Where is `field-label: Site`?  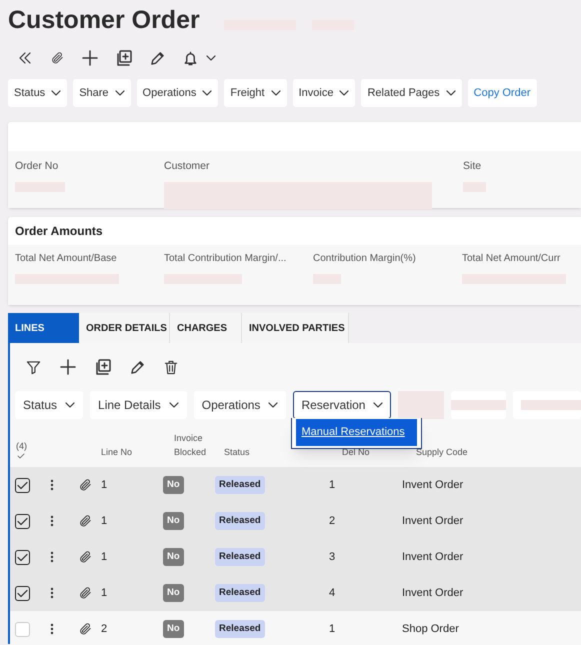 field-label: Site is located at coordinates (472, 166).